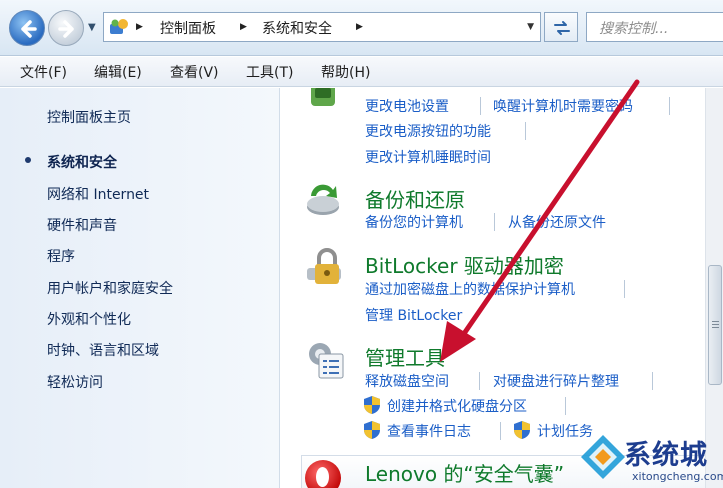  Describe the element at coordinates (269, 72) in the screenshot. I see `menu-tools: 工具(T)` at that location.